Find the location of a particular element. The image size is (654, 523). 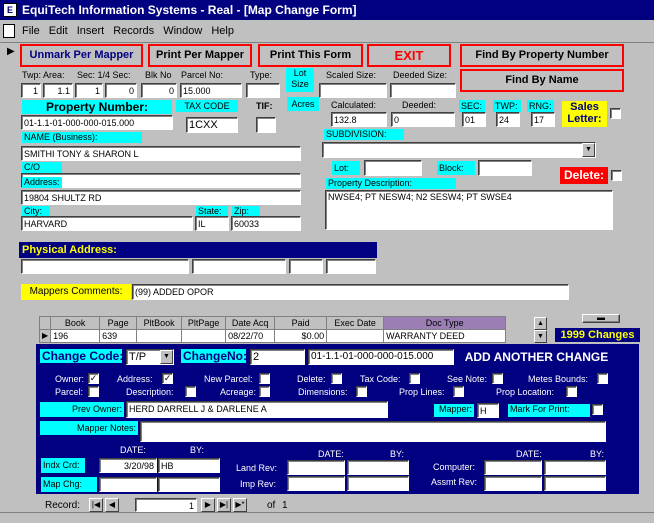

print-this-form-button: Print This Form is located at coordinates (310, 55).